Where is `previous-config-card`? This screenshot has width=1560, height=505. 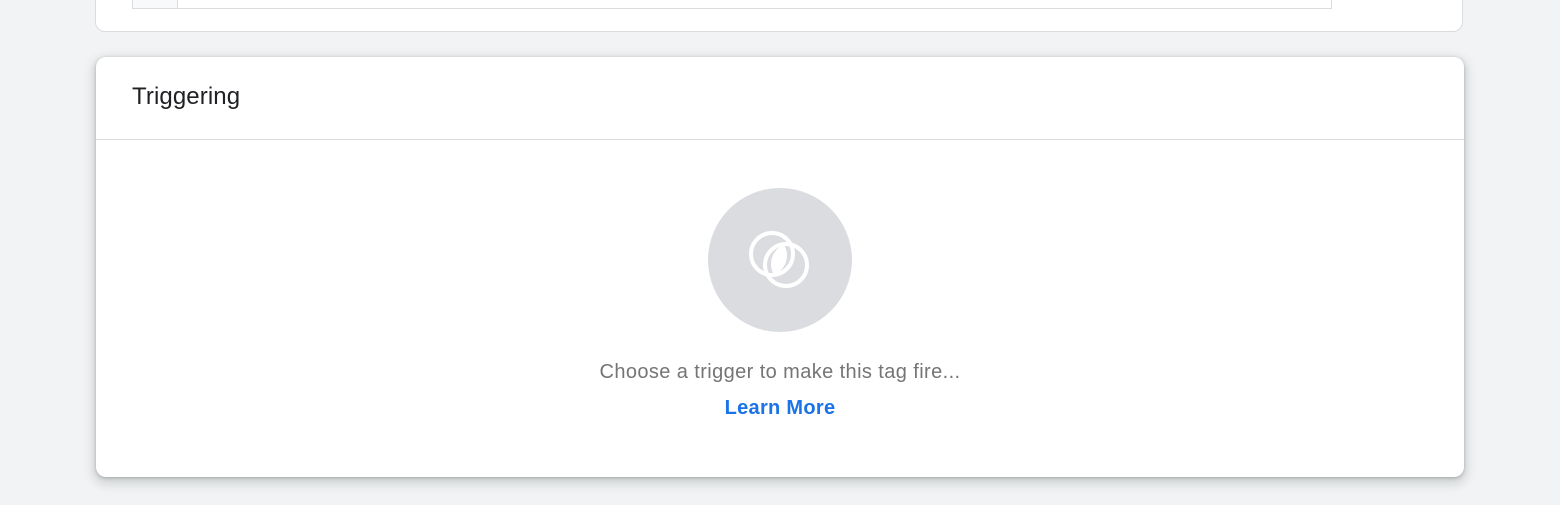 previous-config-card is located at coordinates (779, 16).